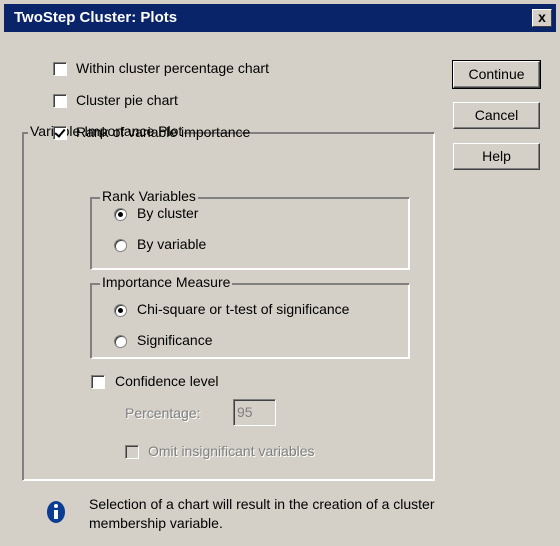  What do you see at coordinates (98, 382) in the screenshot?
I see `confidence-level-checkbox` at bounding box center [98, 382].